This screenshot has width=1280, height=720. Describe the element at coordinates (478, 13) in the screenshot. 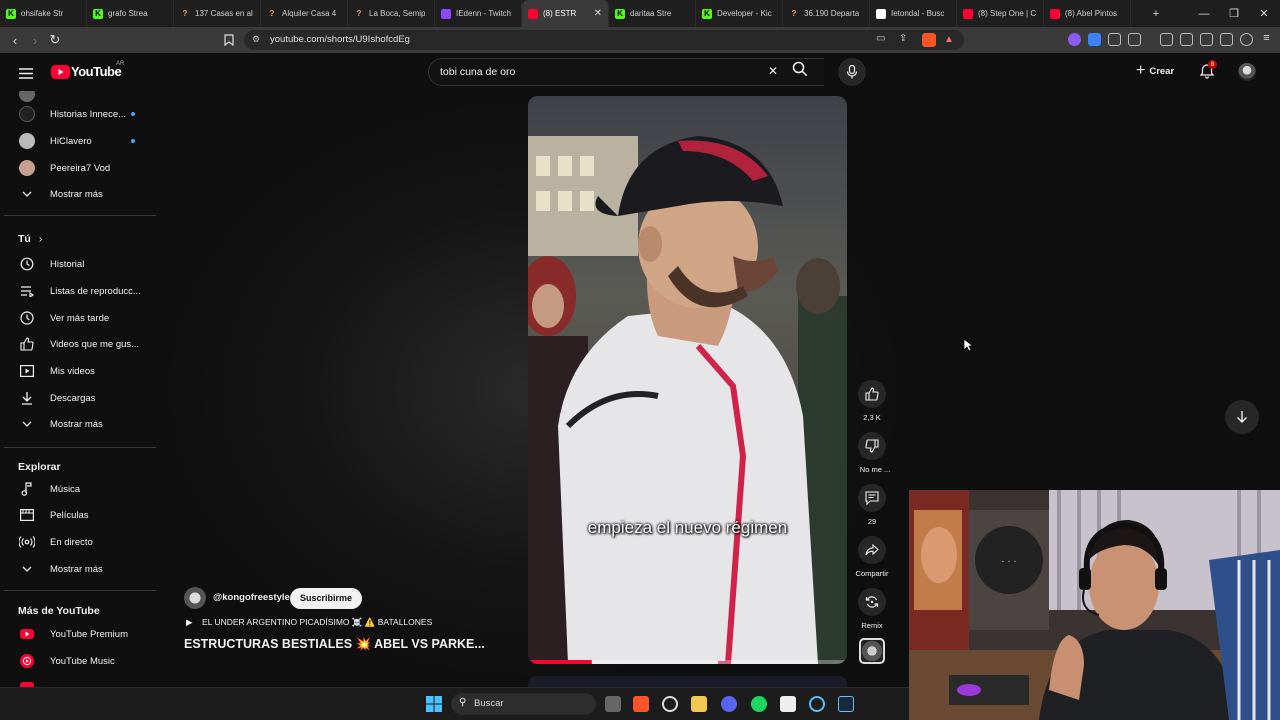

I see `browser-tab: IEdenn - Twitch` at that location.